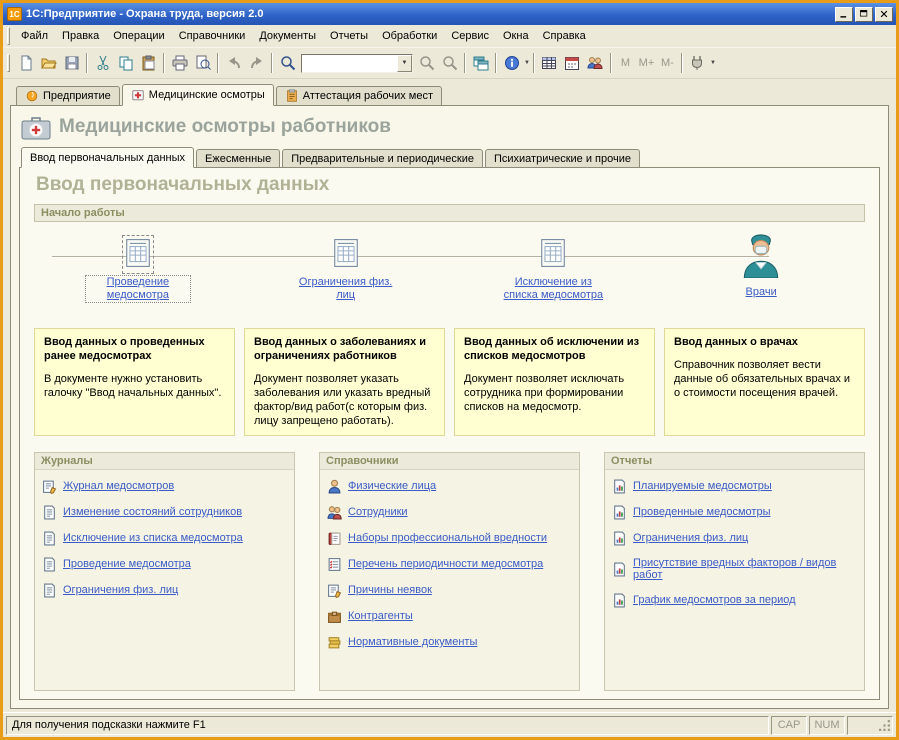  What do you see at coordinates (197, 95) in the screenshot?
I see `tab-medical-exams: Медицинские осмотры` at bounding box center [197, 95].